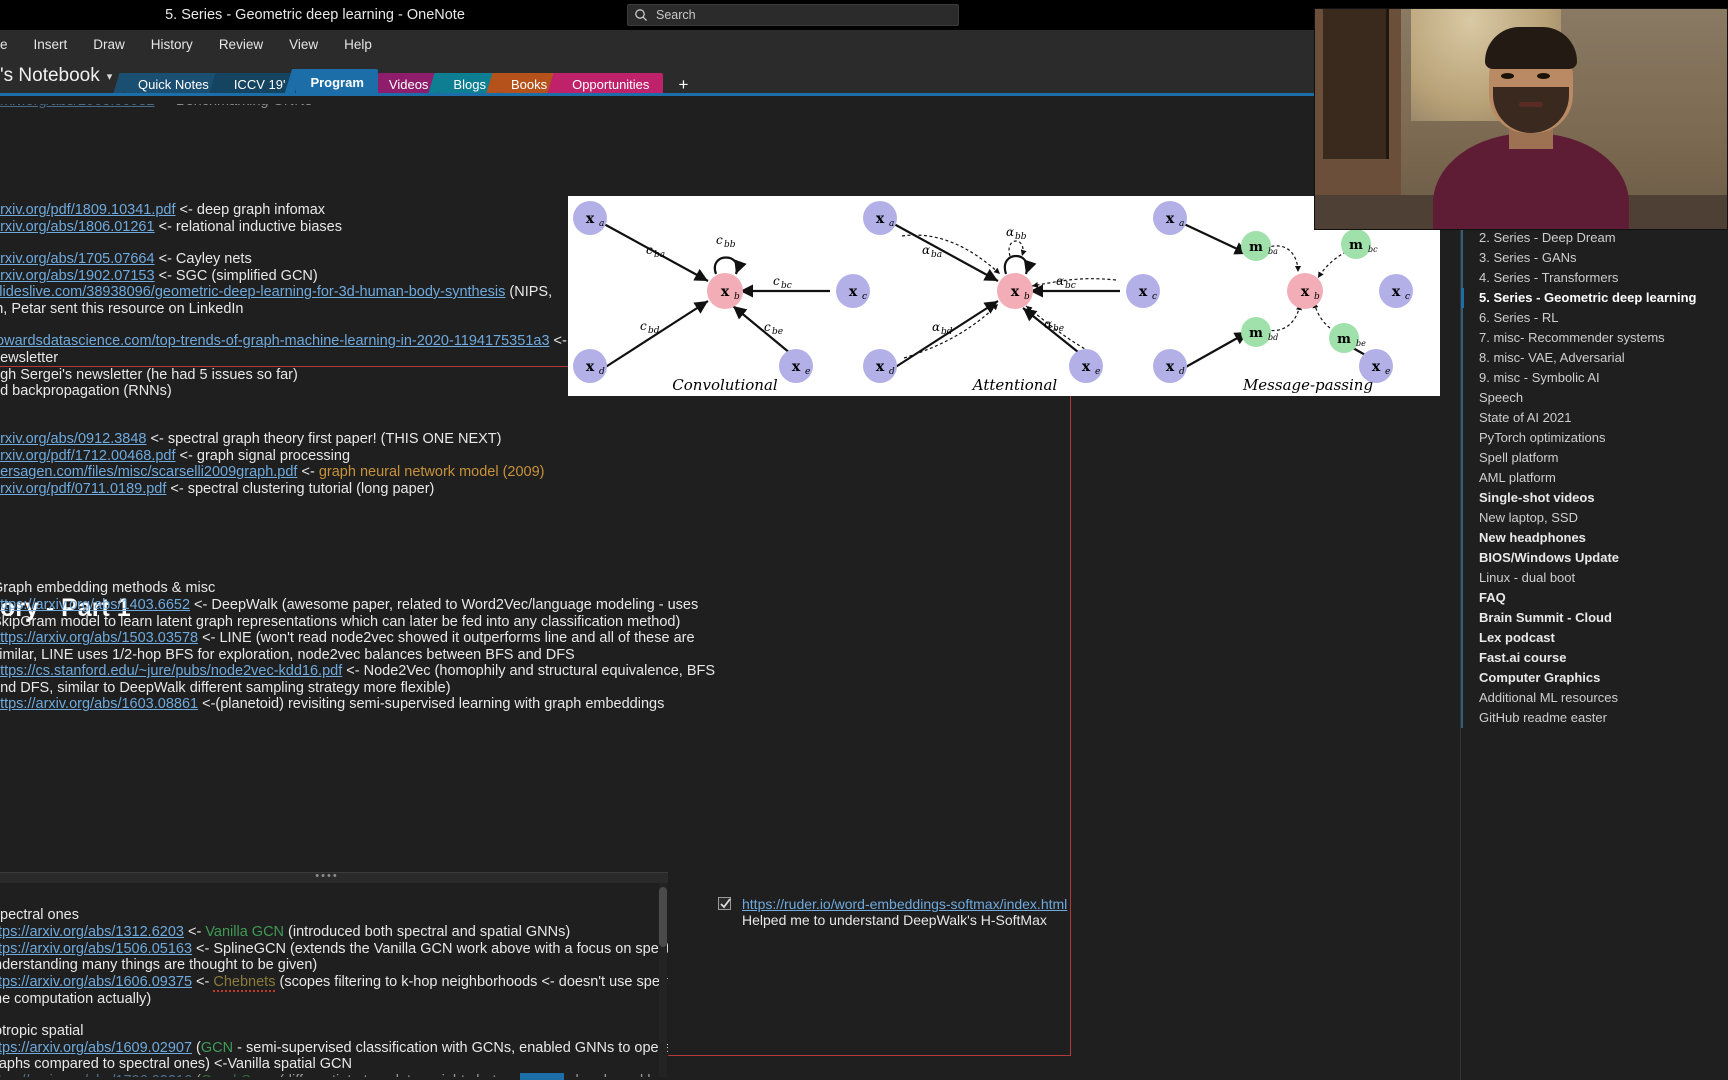  What do you see at coordinates (77, 227) in the screenshot?
I see `note-link: arxiv.org/abs/1806.01261` at bounding box center [77, 227].